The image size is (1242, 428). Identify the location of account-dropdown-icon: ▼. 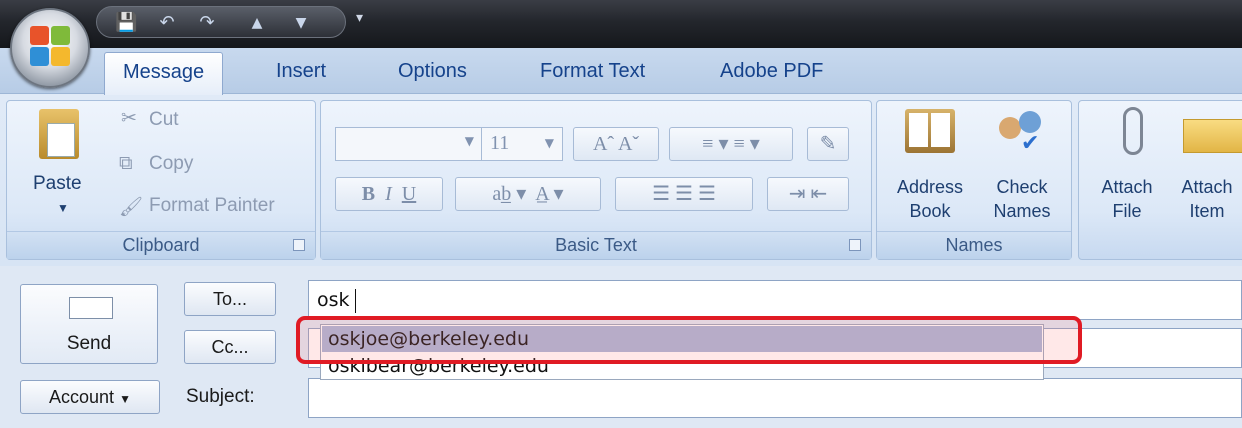
(125, 399).